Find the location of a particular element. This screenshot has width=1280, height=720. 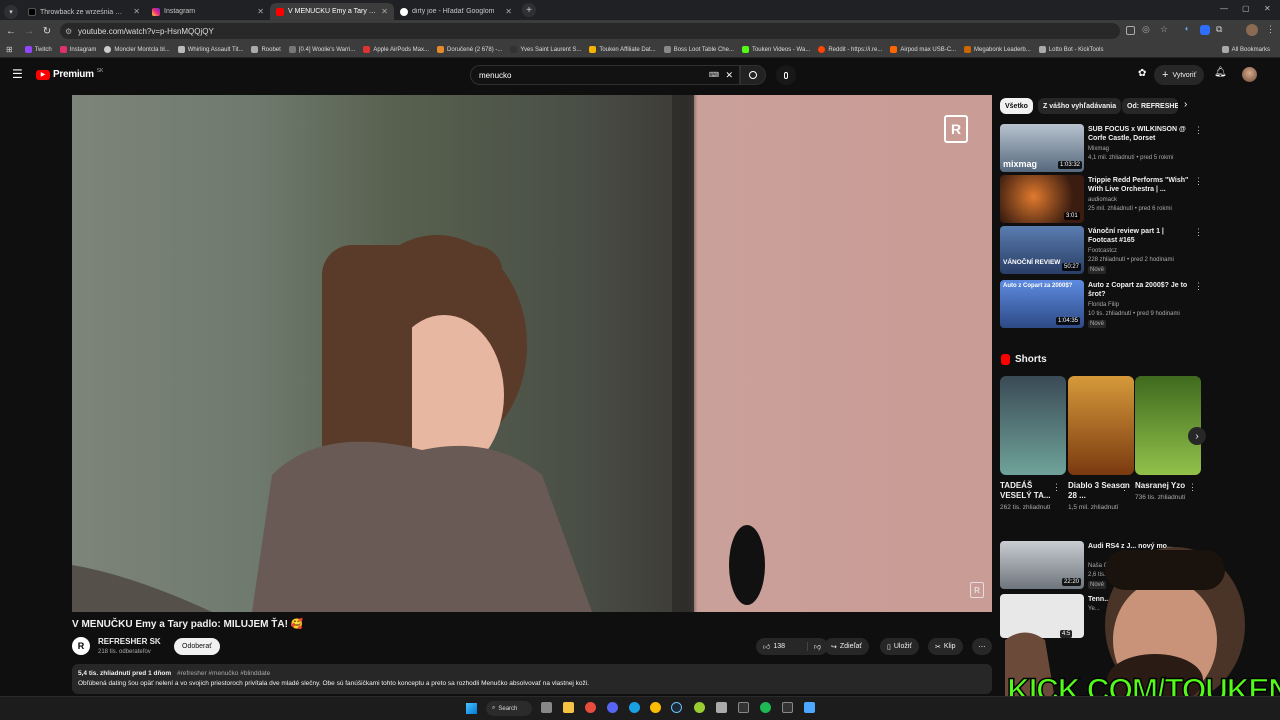

create-button: + Vytvoriť is located at coordinates (1179, 75).